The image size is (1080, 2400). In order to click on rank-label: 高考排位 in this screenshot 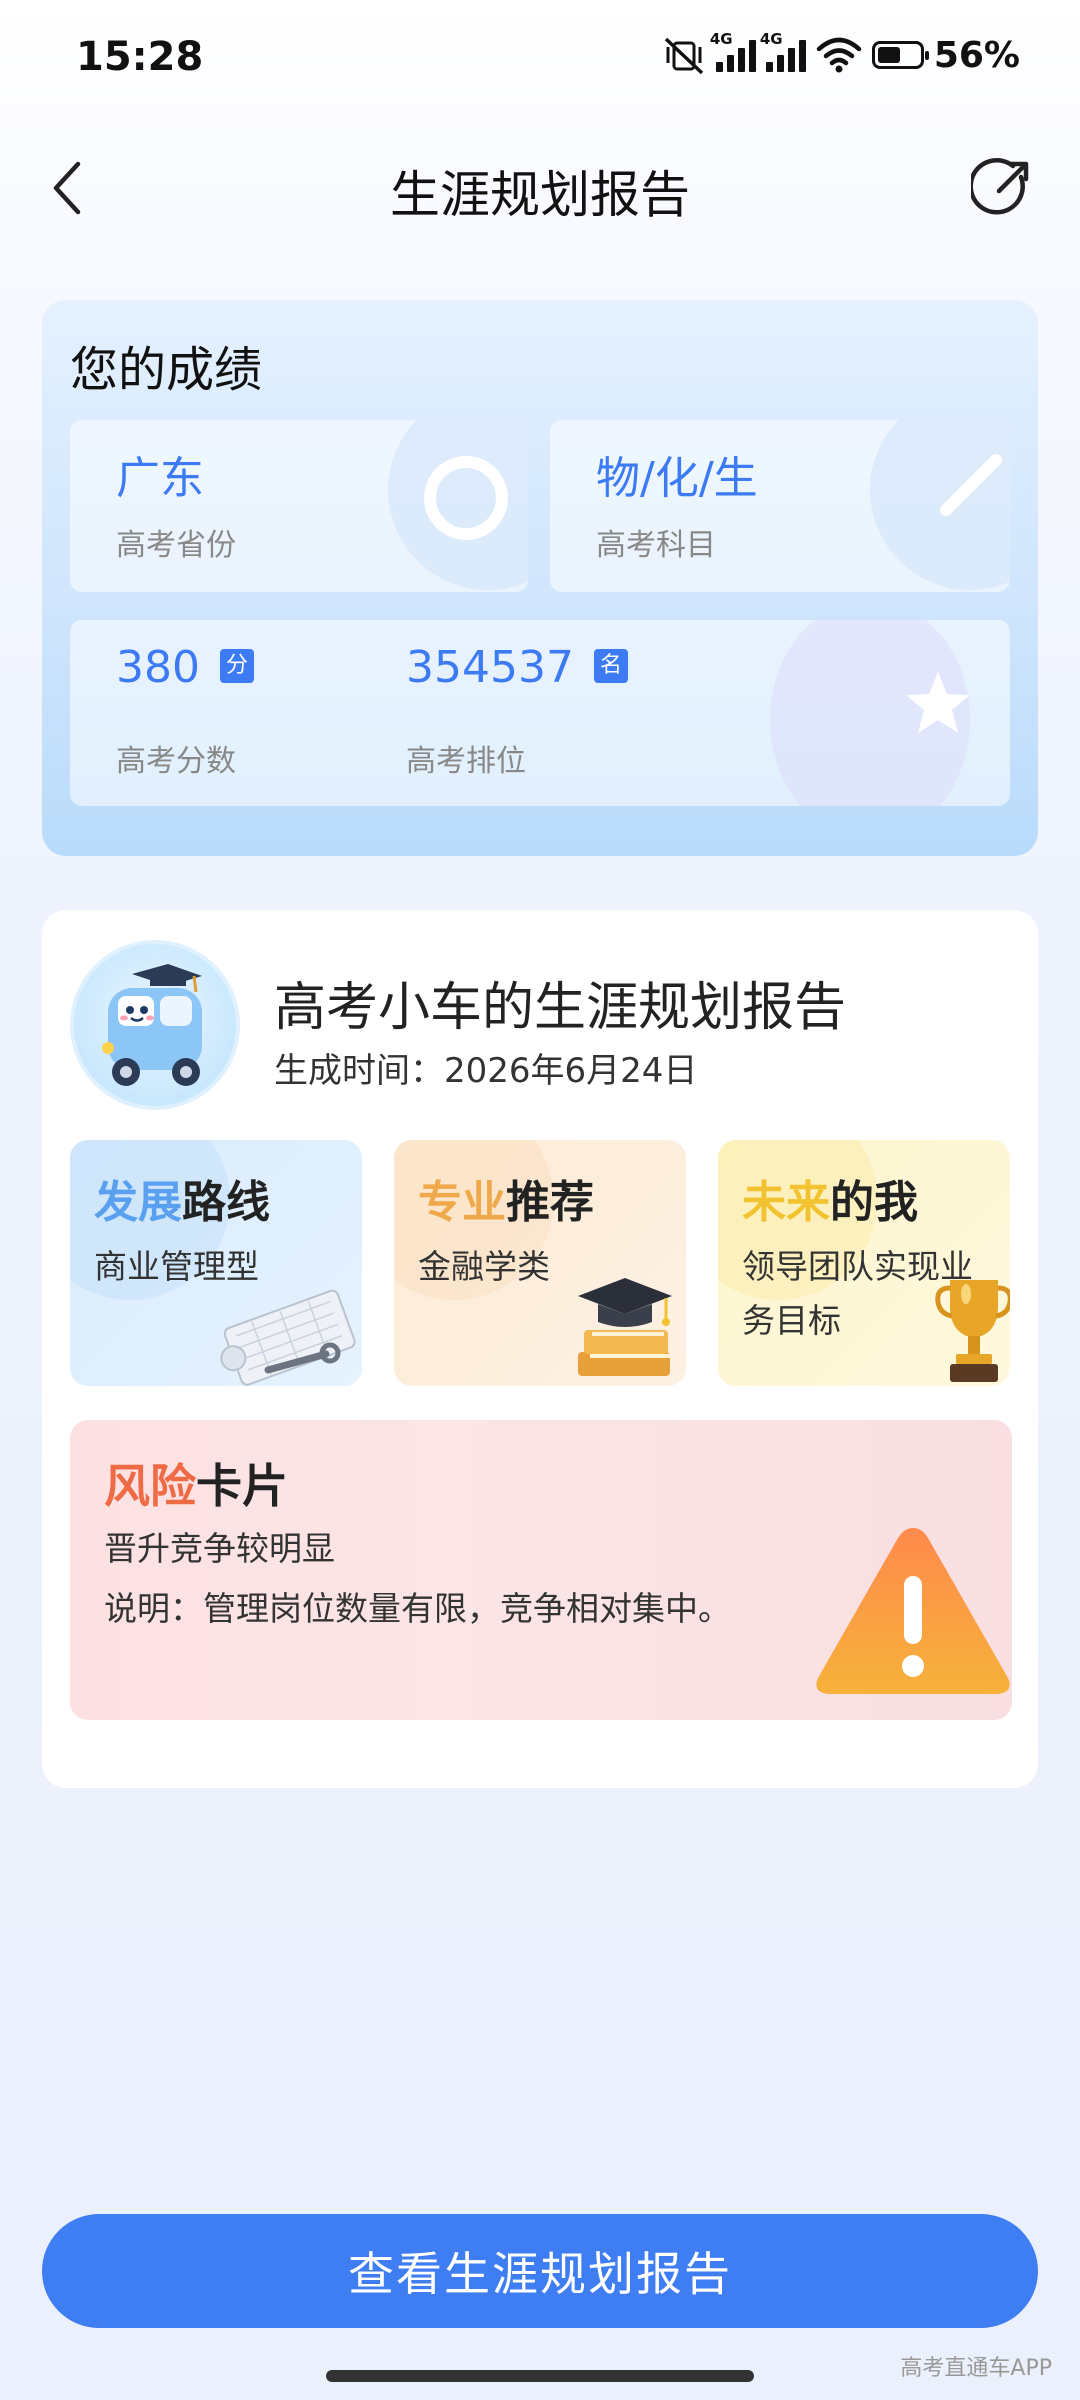, I will do `click(466, 761)`.